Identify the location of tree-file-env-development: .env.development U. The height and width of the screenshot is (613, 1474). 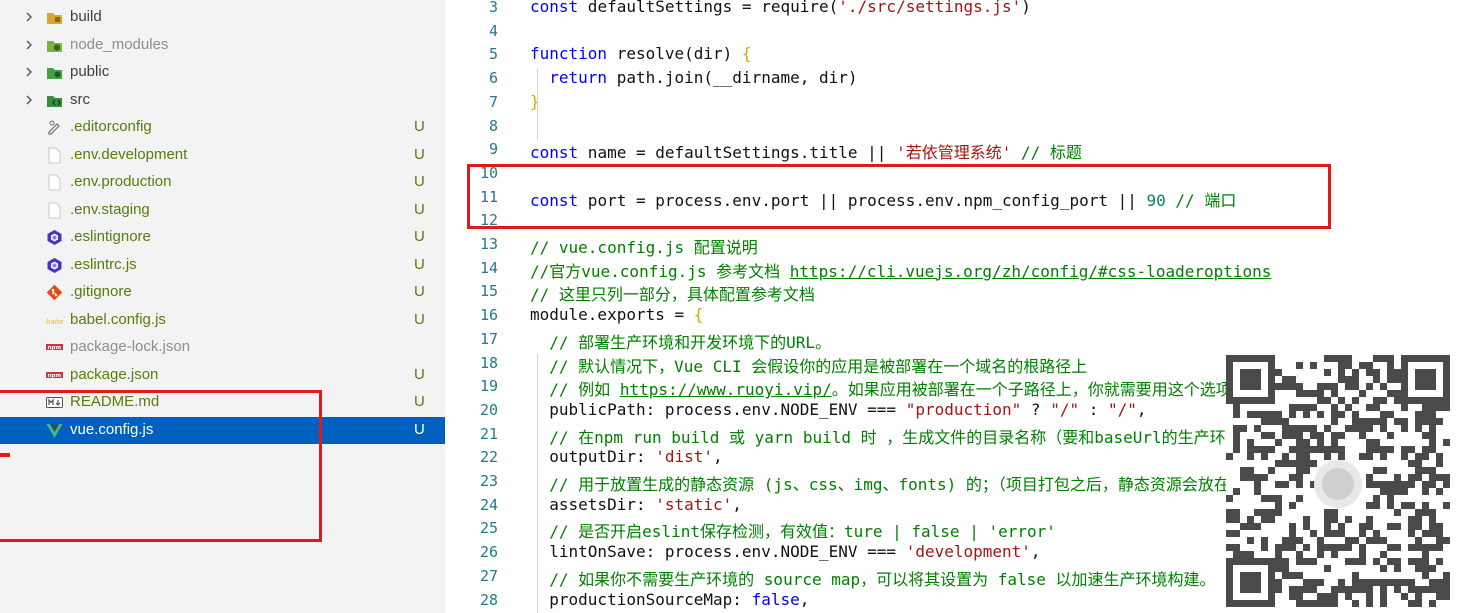
(222, 155).